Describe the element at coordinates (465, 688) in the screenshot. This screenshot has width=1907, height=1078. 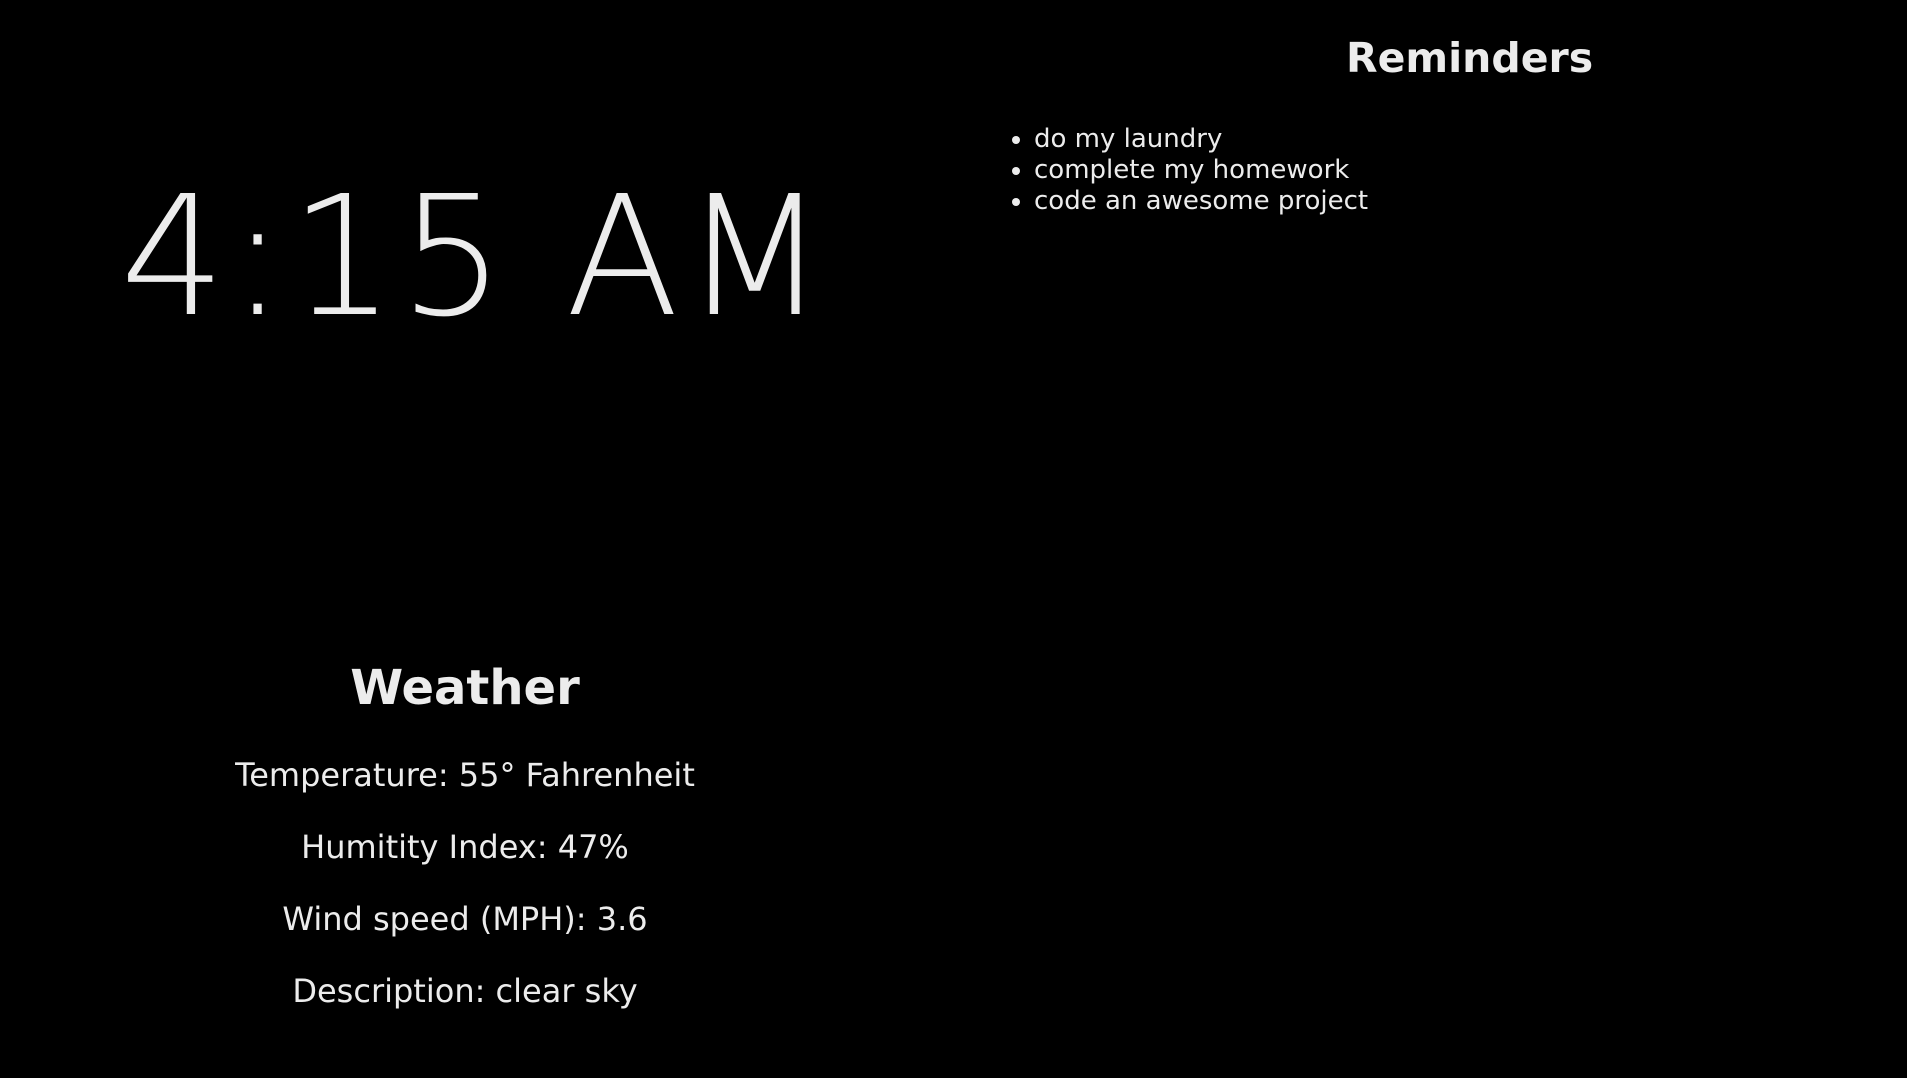
I see `weather-title: Weather` at that location.